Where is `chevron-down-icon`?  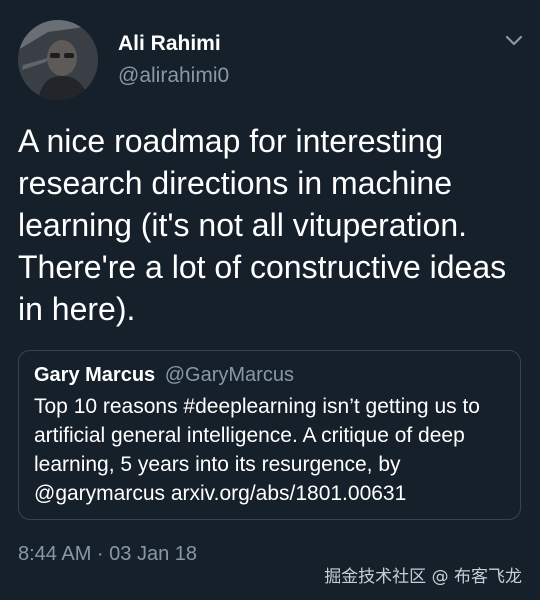 chevron-down-icon is located at coordinates (514, 41).